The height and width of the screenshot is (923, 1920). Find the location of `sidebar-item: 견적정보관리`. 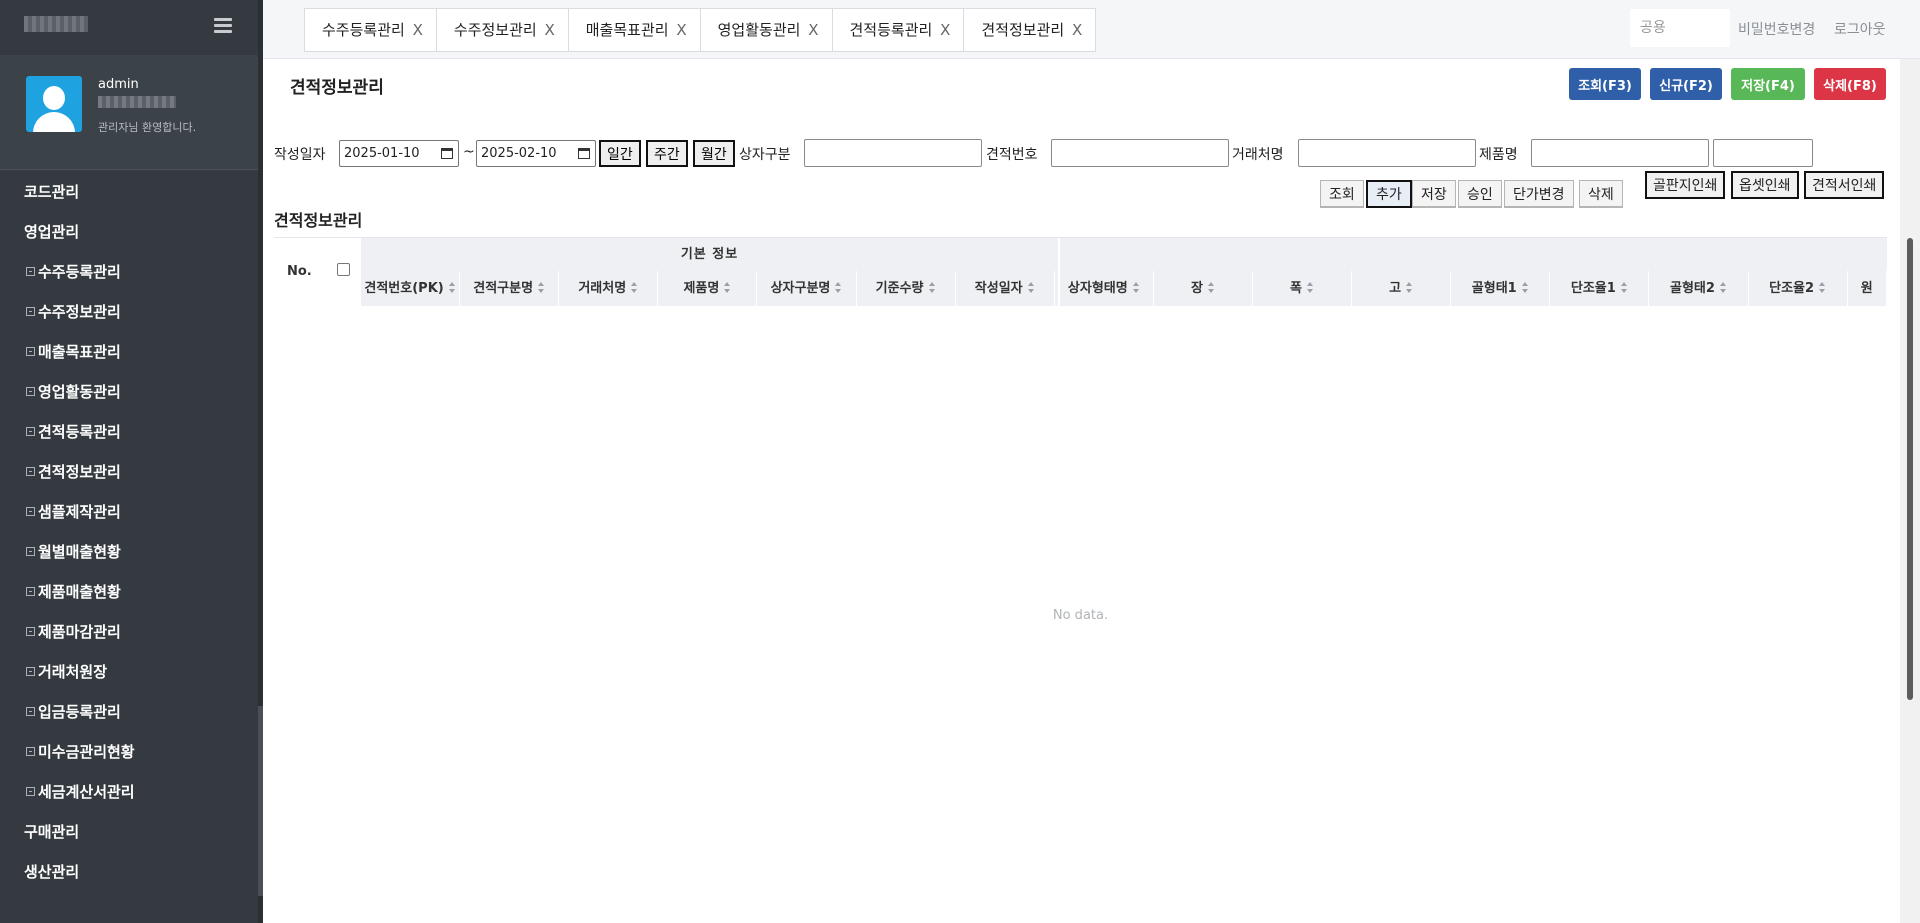

sidebar-item: 견적정보관리 is located at coordinates (129, 472).